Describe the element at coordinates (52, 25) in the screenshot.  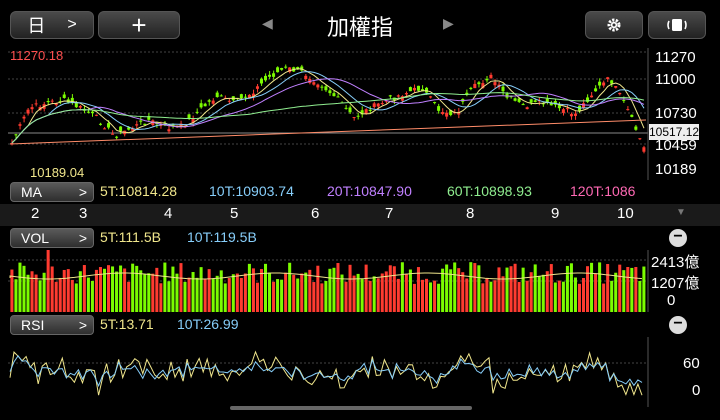
I see `period-button: 日 >` at that location.